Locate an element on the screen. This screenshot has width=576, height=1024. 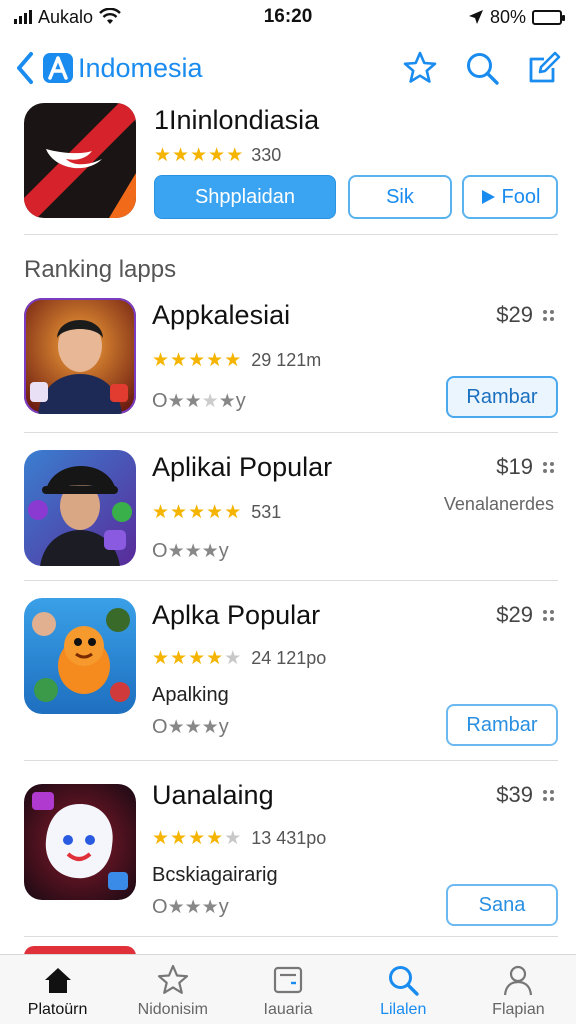
status-time: 16:20 is located at coordinates (288, 16).